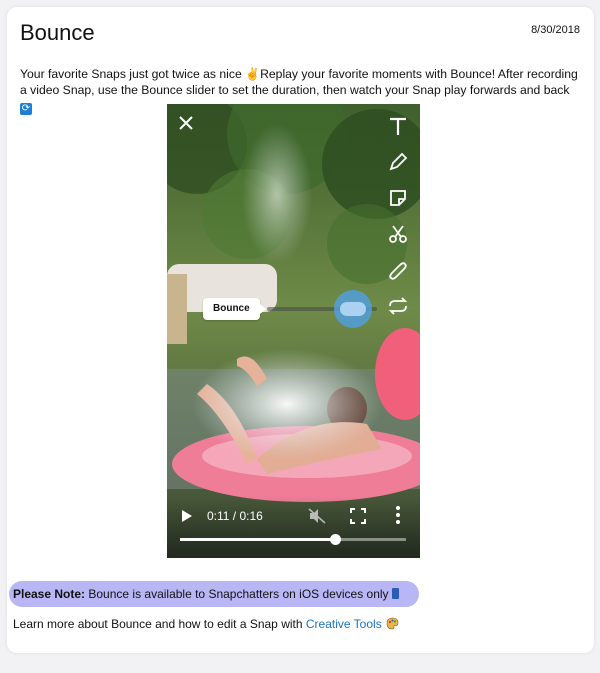 This screenshot has height=673, width=600. Describe the element at coordinates (392, 623) in the screenshot. I see `artist-palette-icon` at that location.